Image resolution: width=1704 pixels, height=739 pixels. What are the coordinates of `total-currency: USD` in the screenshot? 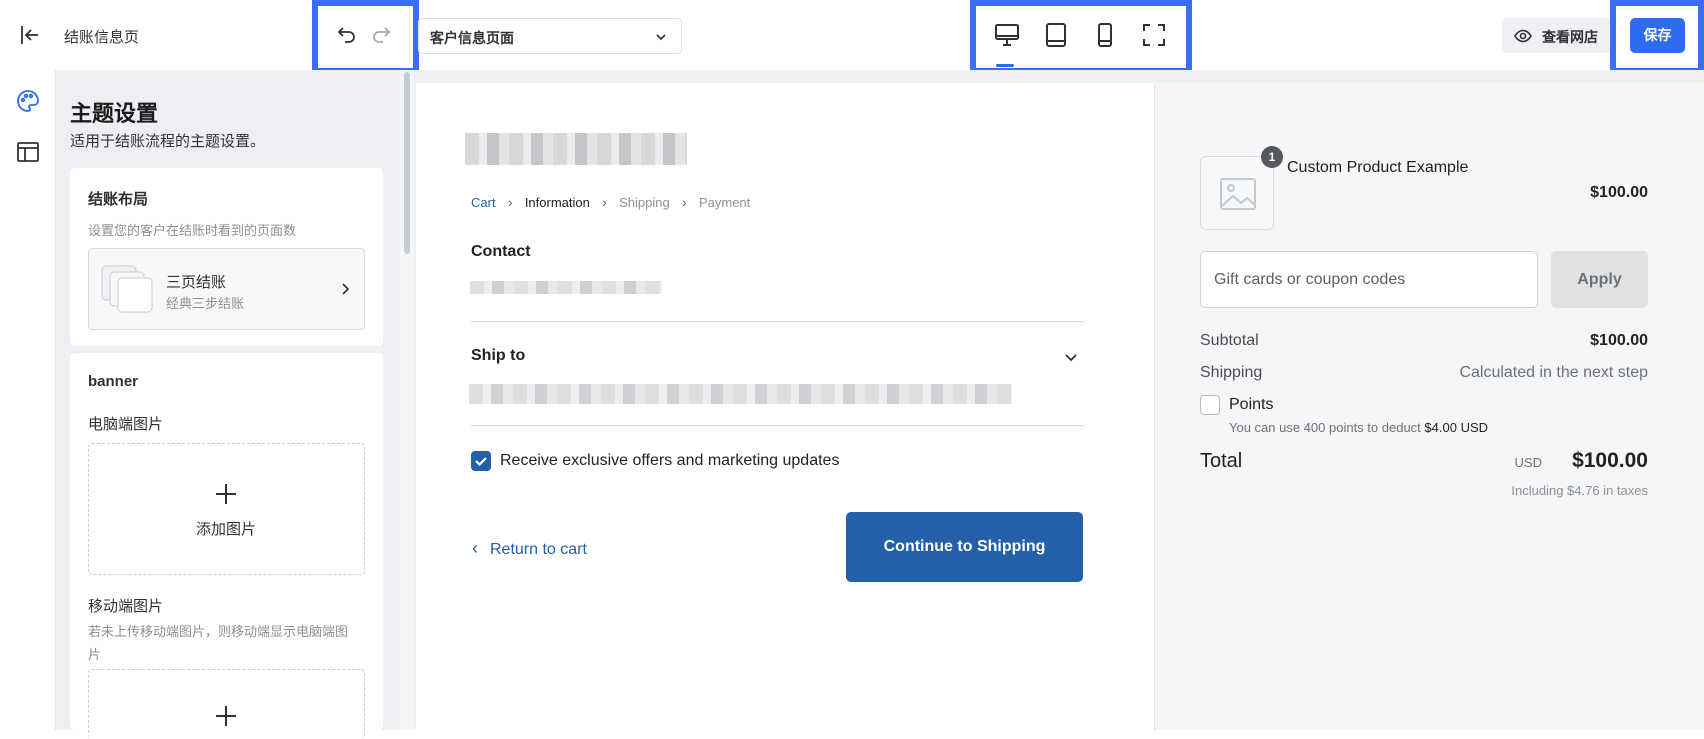 It's located at (1528, 462).